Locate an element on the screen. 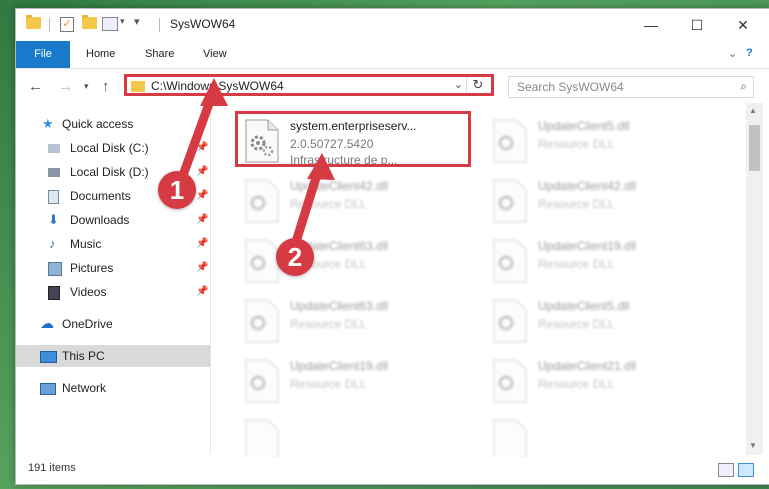 The width and height of the screenshot is (769, 489). up-arrow-icon: ↑ is located at coordinates (106, 86).